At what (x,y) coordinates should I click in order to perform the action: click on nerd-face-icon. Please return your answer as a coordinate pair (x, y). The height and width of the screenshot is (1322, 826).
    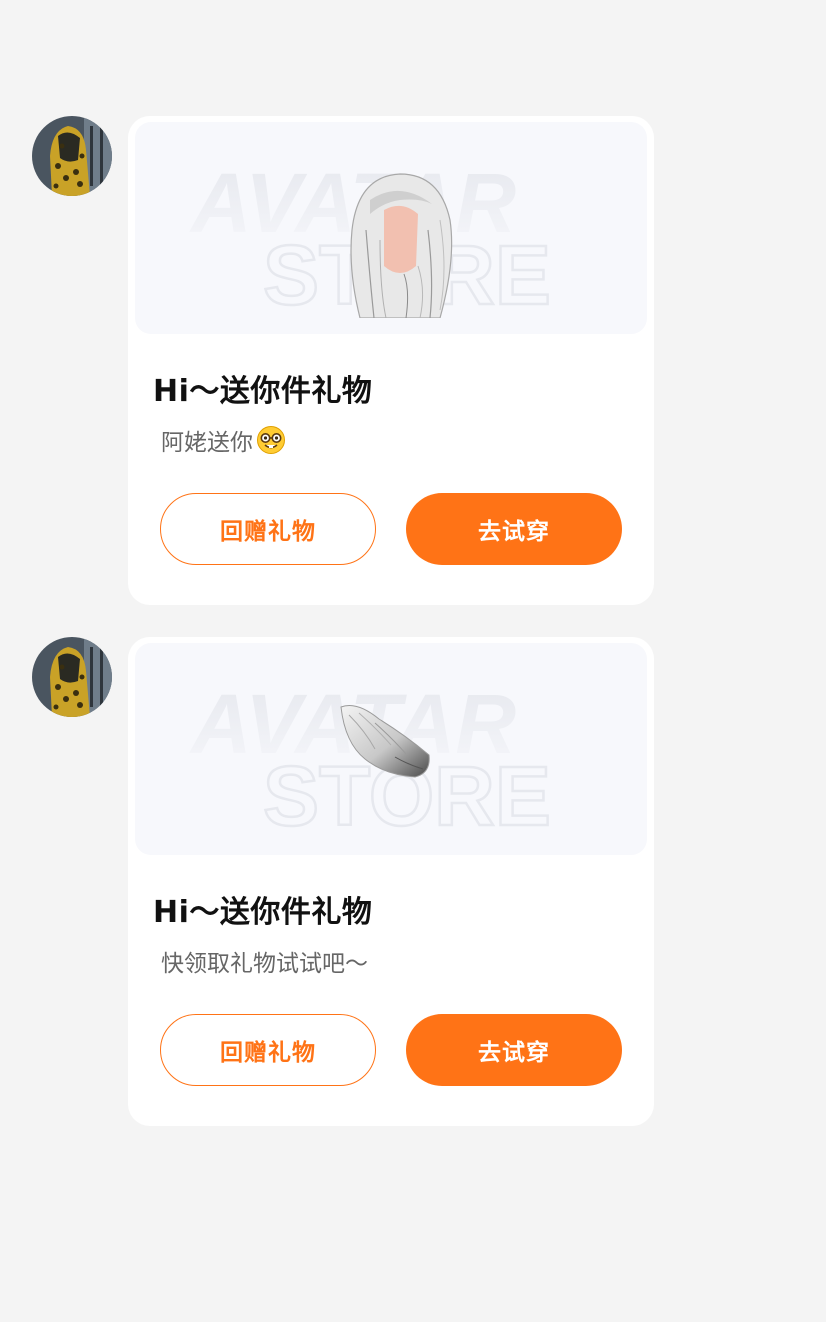
    Looking at the image, I should click on (271, 440).